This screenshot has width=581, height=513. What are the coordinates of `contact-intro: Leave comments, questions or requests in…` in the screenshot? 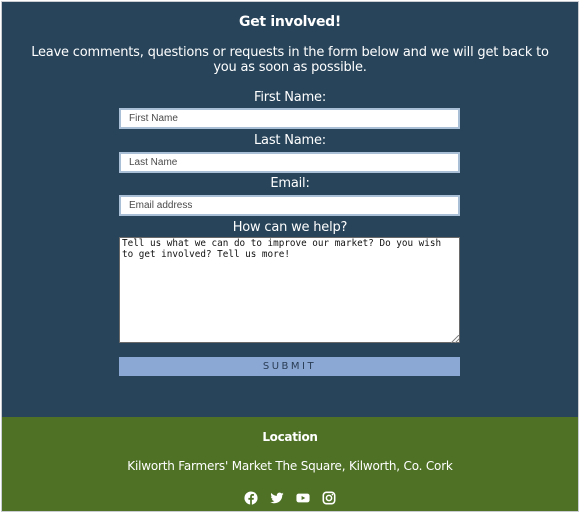 It's located at (290, 60).